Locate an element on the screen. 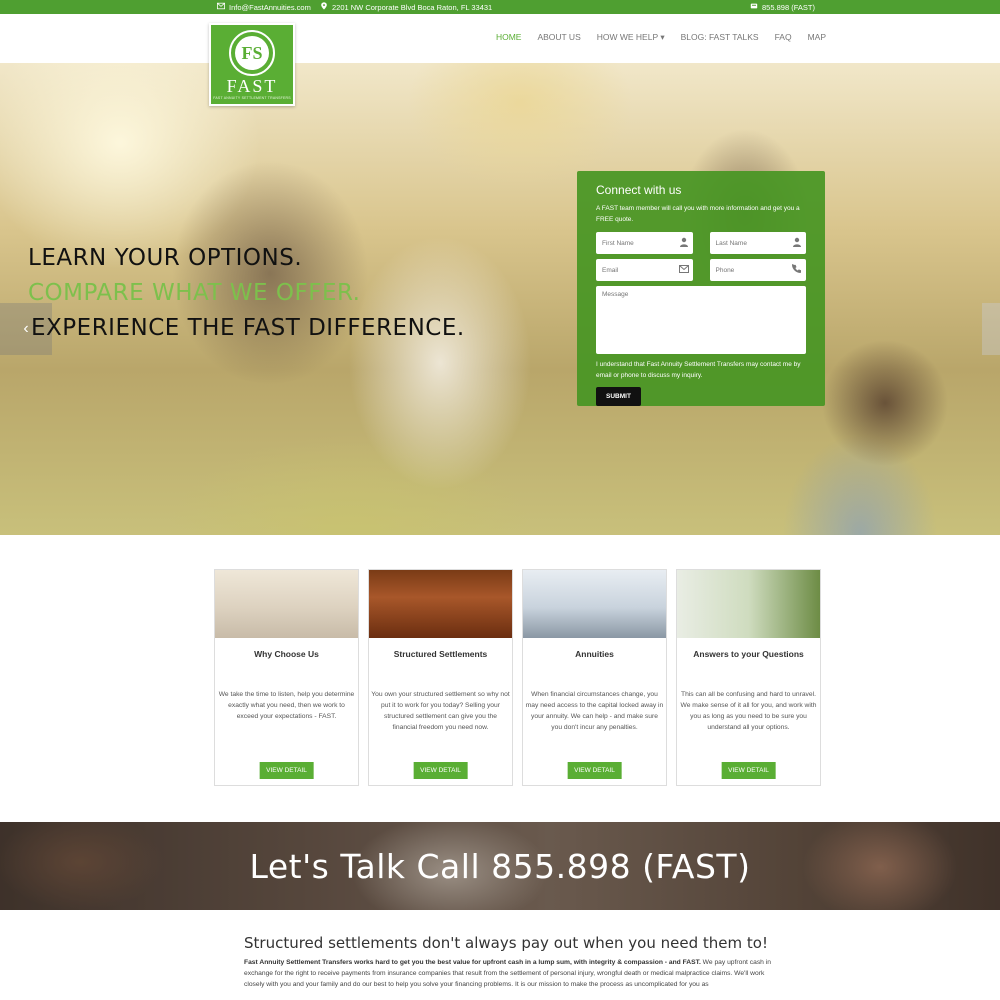 The height and width of the screenshot is (1000, 1000). nav-about-us: ABOUT US is located at coordinates (558, 37).